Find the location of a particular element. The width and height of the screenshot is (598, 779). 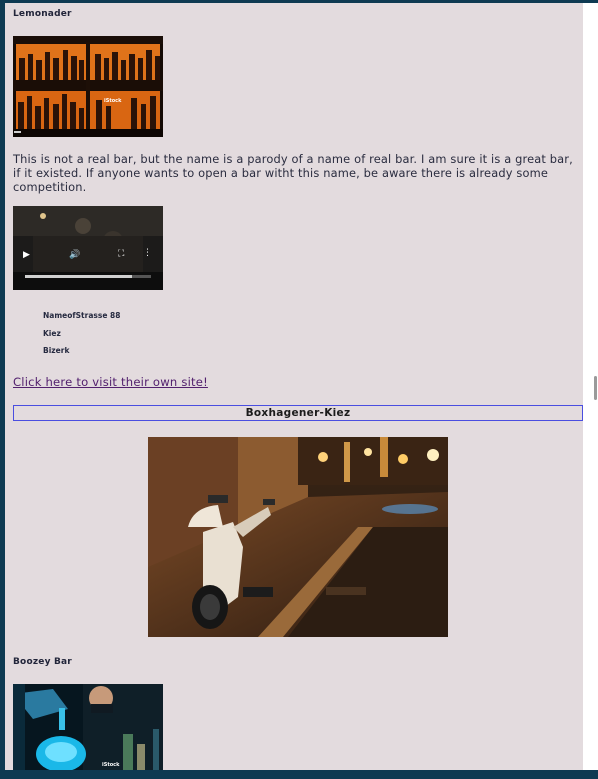

play-icon: ▶ is located at coordinates (26, 255).